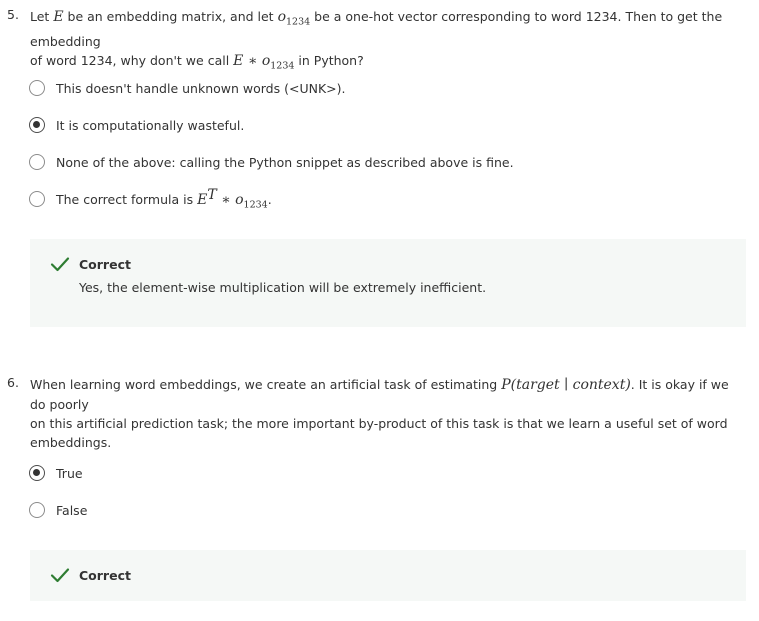 This screenshot has height=621, width=759. What do you see at coordinates (71, 442) in the screenshot?
I see `question-text-line-3: embeddings.` at bounding box center [71, 442].